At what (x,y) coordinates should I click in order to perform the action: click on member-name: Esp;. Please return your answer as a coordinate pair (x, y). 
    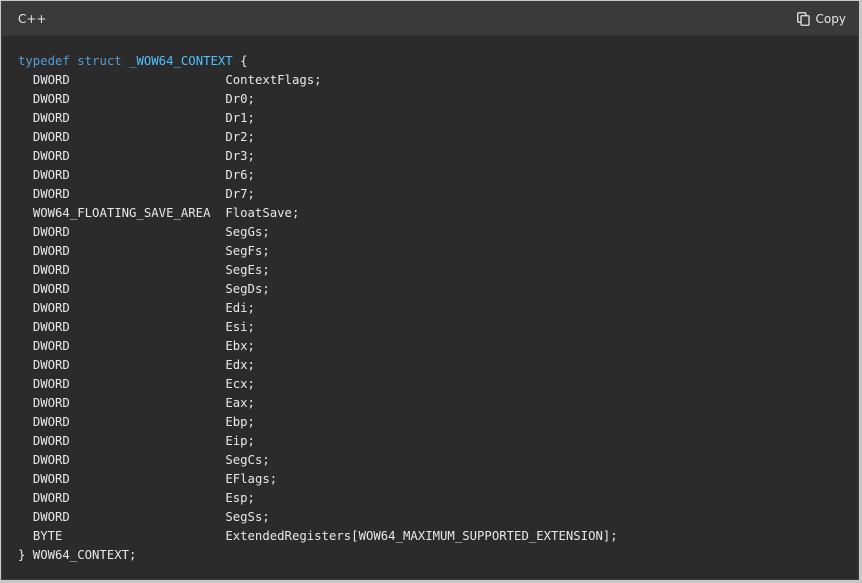
    Looking at the image, I should click on (240, 498).